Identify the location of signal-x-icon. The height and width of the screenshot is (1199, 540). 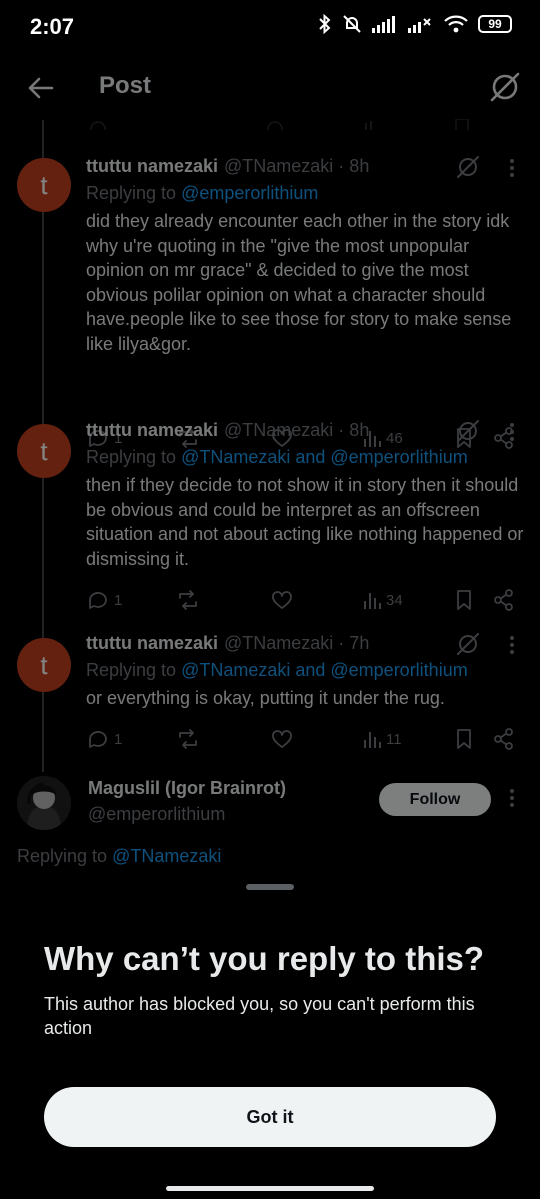
(419, 25).